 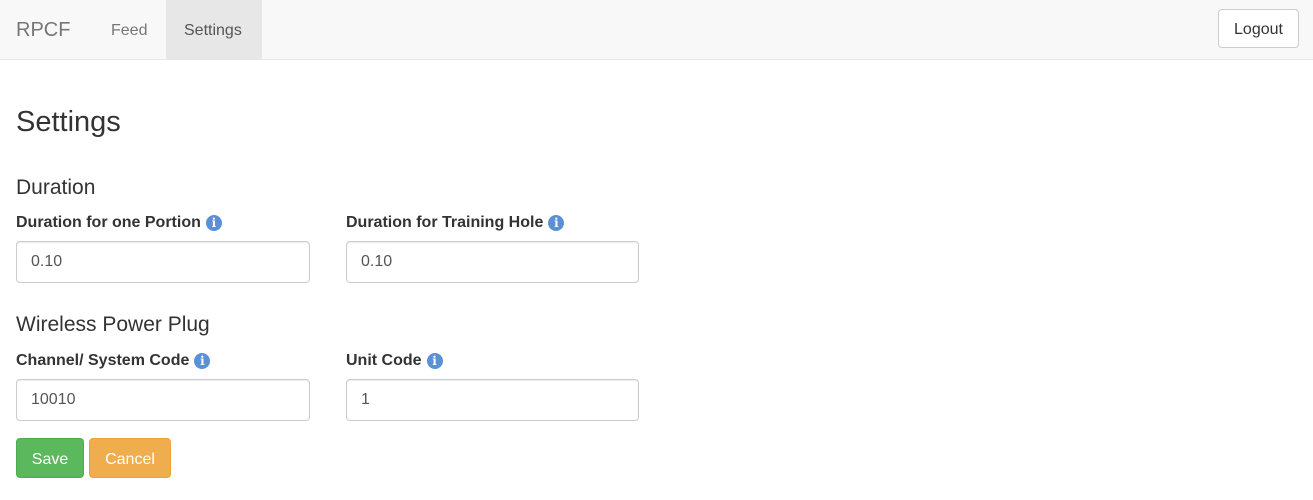 I want to click on portion-duration-label-text: Duration for one Portion, so click(x=108, y=222).